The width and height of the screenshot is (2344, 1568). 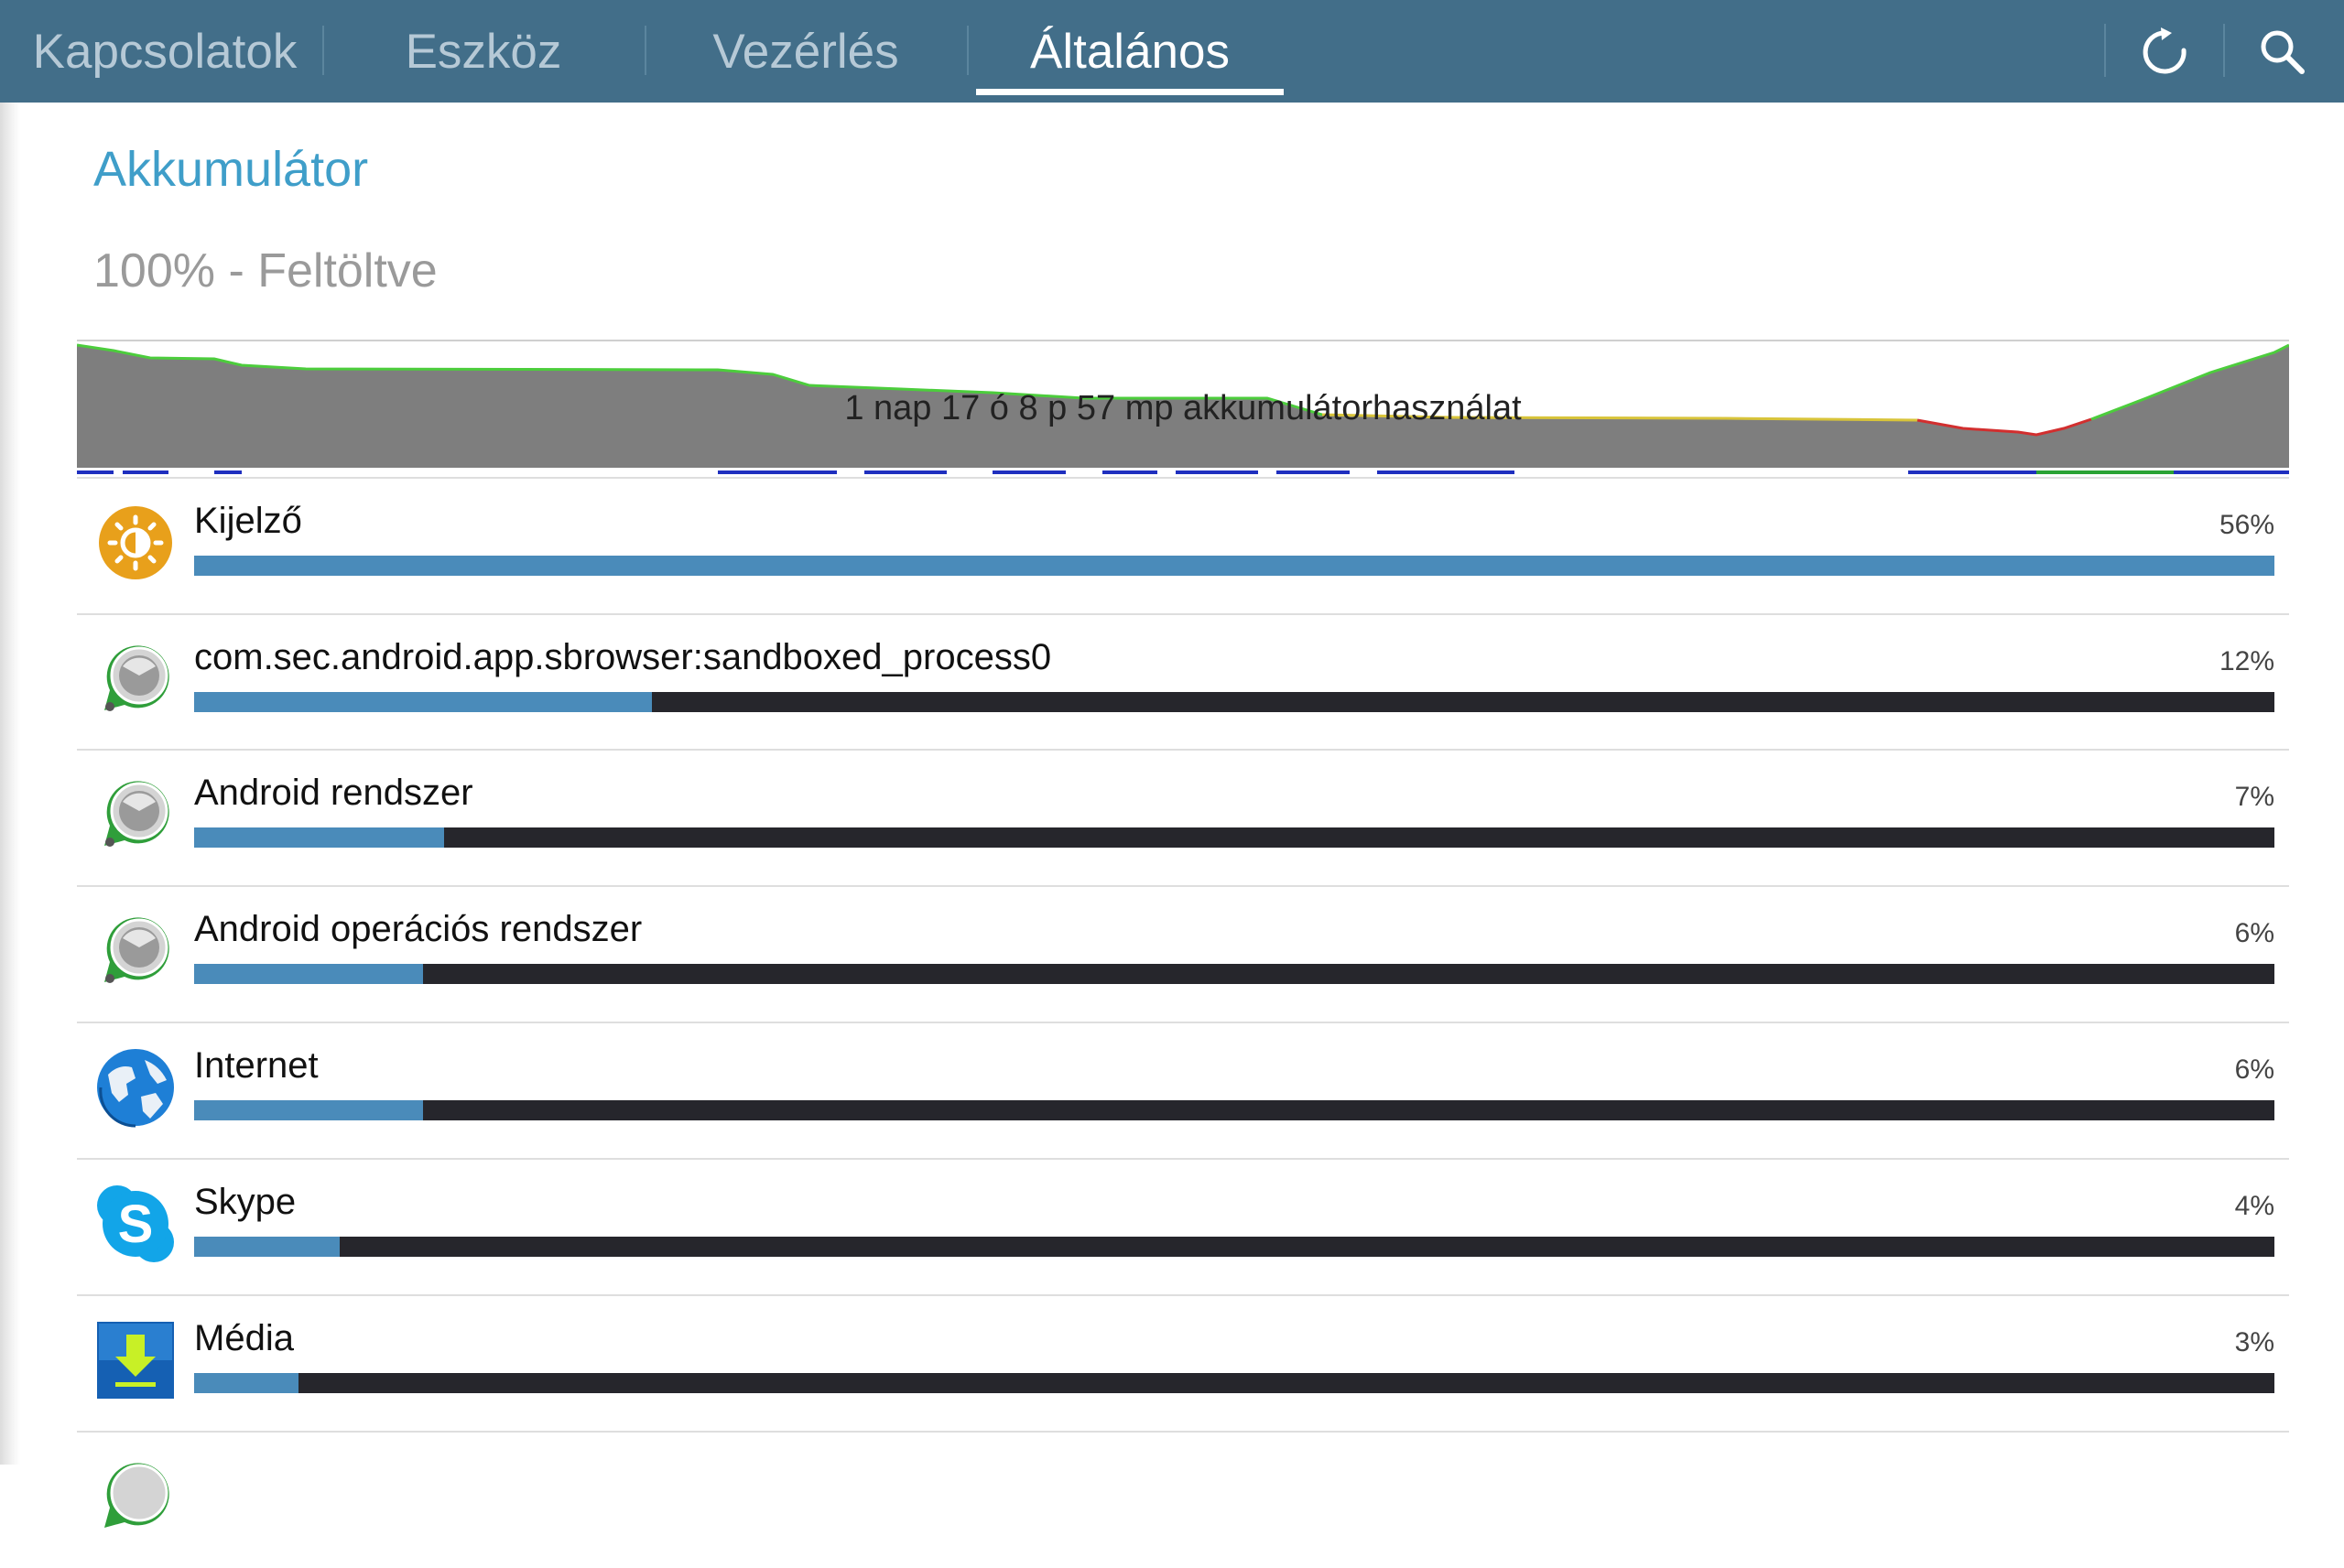 I want to click on usage-row-kijelzo: Kijelző 56%, so click(x=1183, y=545).